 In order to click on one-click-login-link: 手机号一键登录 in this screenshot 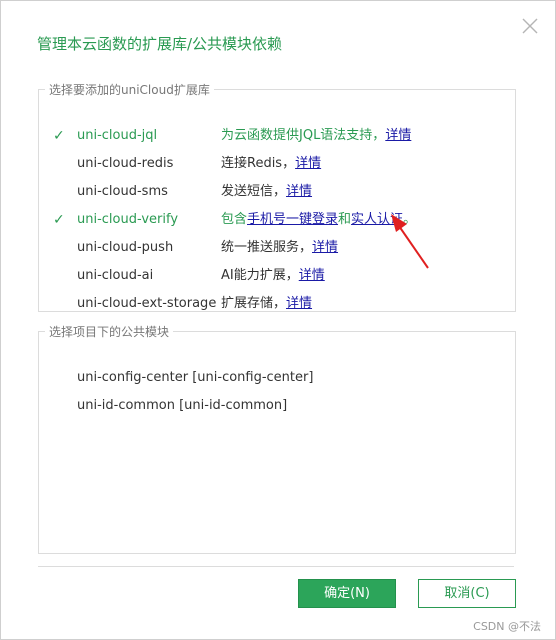, I will do `click(292, 219)`.